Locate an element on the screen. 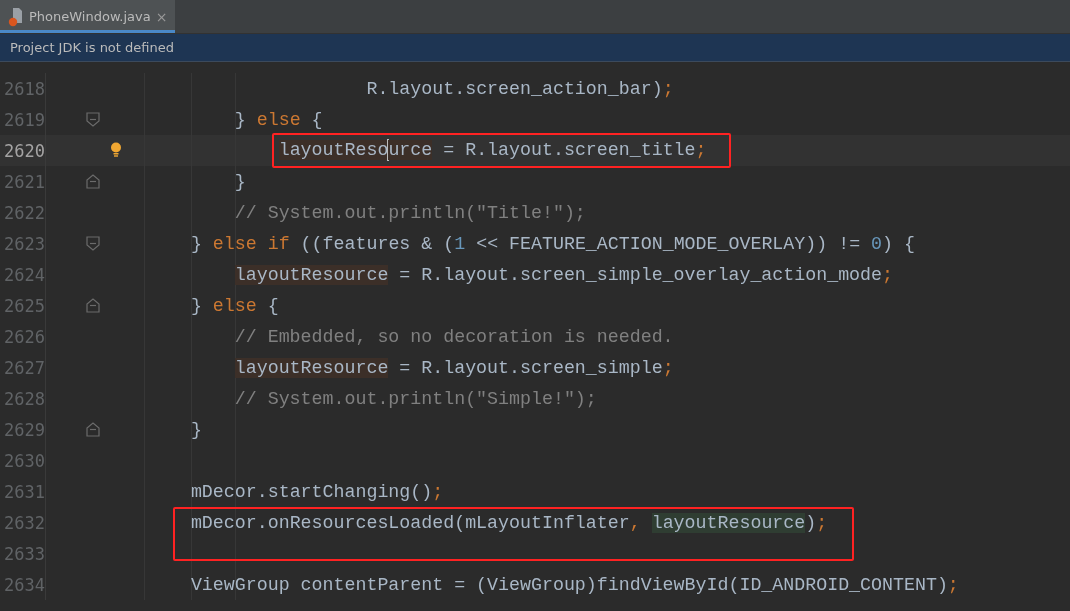 Image resolution: width=1070 pixels, height=611 pixels. notification-text: Project JDK is not defined is located at coordinates (92, 47).